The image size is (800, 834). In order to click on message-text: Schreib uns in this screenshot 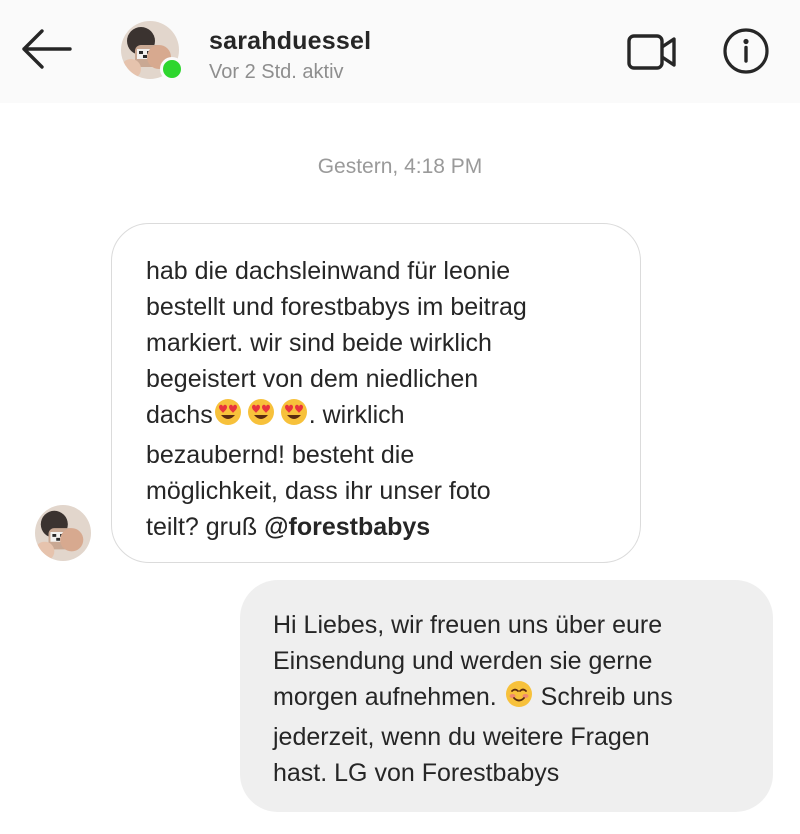, I will do `click(606, 697)`.